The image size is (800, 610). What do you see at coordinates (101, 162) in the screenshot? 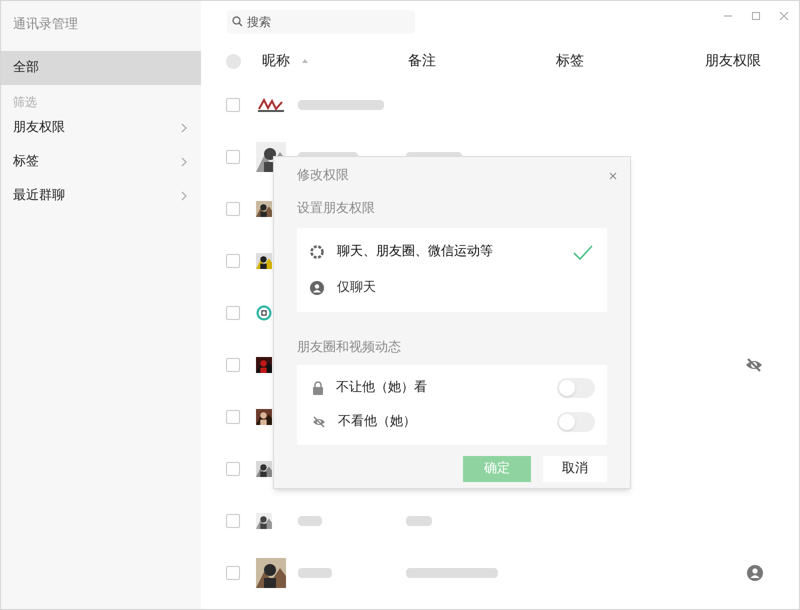
I see `filter-item: 标签` at bounding box center [101, 162].